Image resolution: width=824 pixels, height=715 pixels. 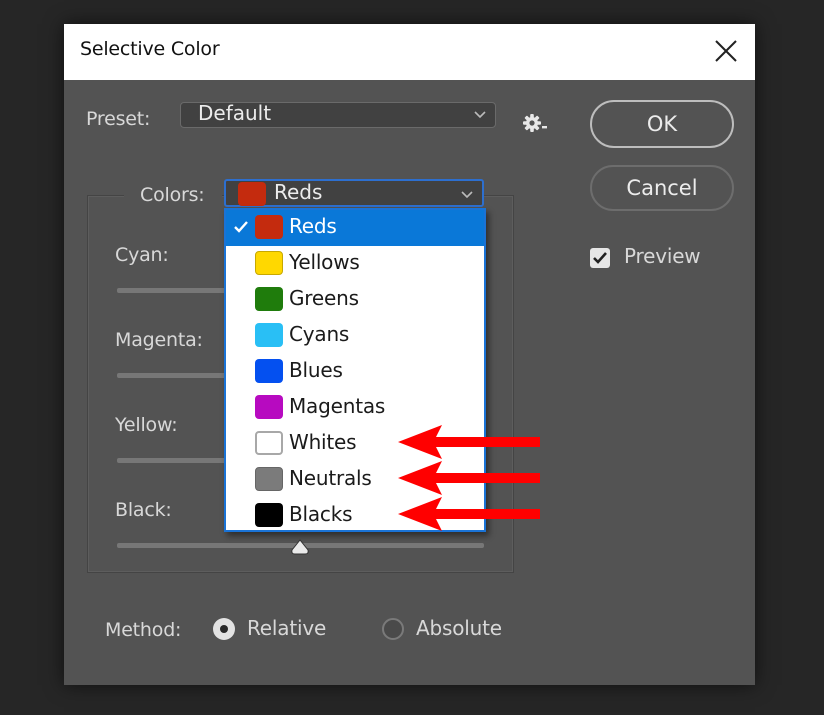 I want to click on gear-icon, so click(x=535, y=123).